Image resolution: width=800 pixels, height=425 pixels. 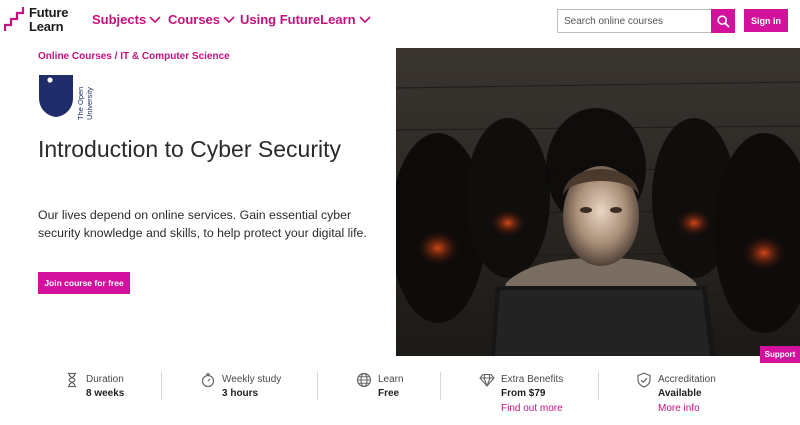 I want to click on globe-icon, so click(x=364, y=380).